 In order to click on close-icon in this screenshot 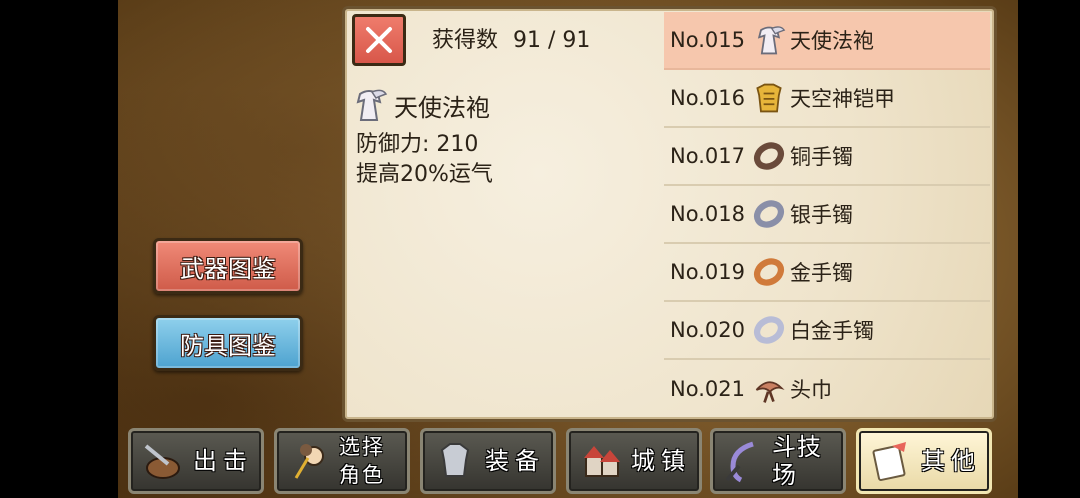, I will do `click(379, 40)`.